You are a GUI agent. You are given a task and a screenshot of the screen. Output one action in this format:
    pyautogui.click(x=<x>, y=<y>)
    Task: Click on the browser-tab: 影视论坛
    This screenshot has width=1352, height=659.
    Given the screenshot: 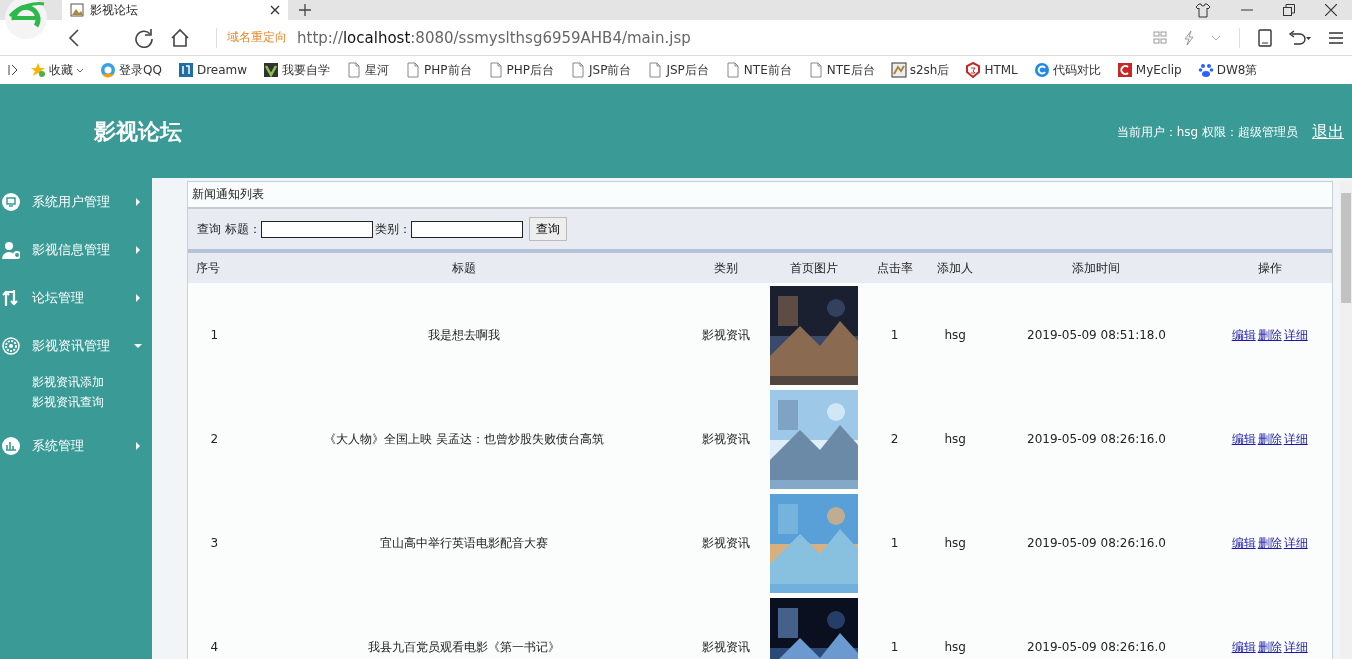 What is the action you would take?
    pyautogui.click(x=175, y=10)
    